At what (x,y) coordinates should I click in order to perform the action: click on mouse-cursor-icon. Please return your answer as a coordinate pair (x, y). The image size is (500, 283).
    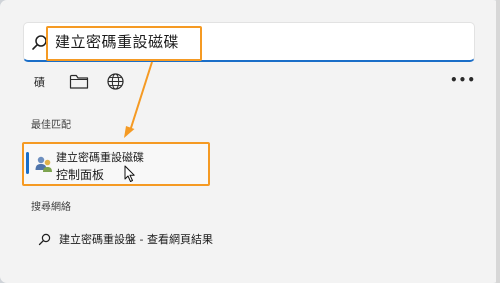
    Looking at the image, I should click on (129, 173).